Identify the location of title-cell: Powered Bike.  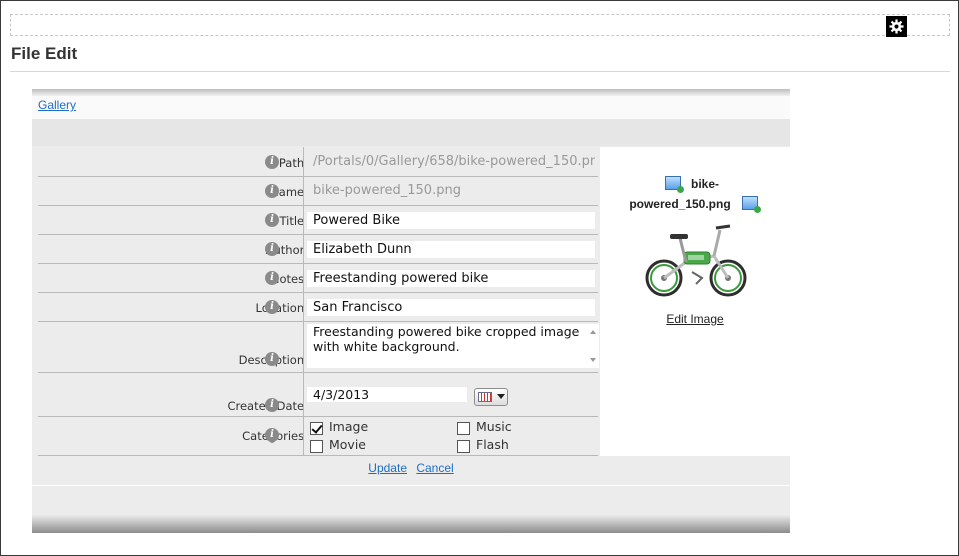
(450, 220).